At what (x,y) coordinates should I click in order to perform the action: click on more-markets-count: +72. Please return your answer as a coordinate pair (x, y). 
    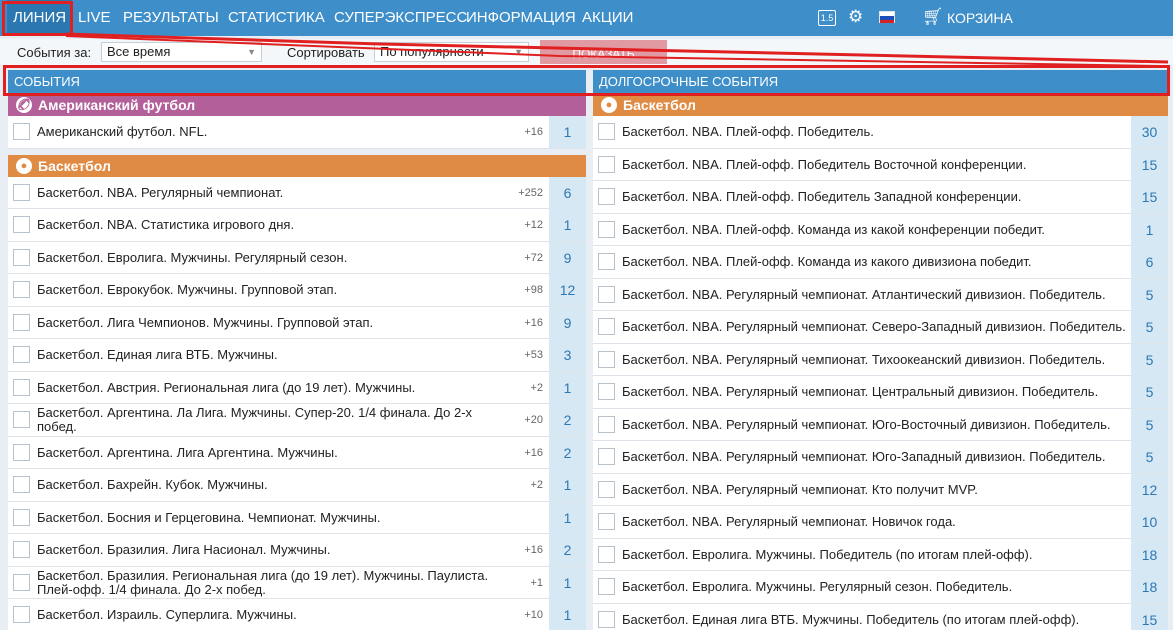
    Looking at the image, I should click on (533, 258).